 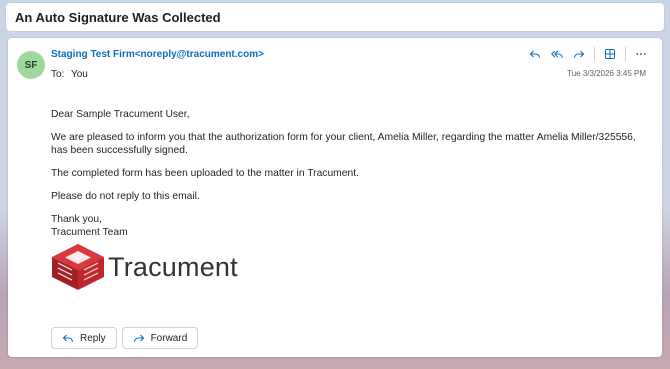 What do you see at coordinates (76, 219) in the screenshot?
I see `closing: Thank you,` at bounding box center [76, 219].